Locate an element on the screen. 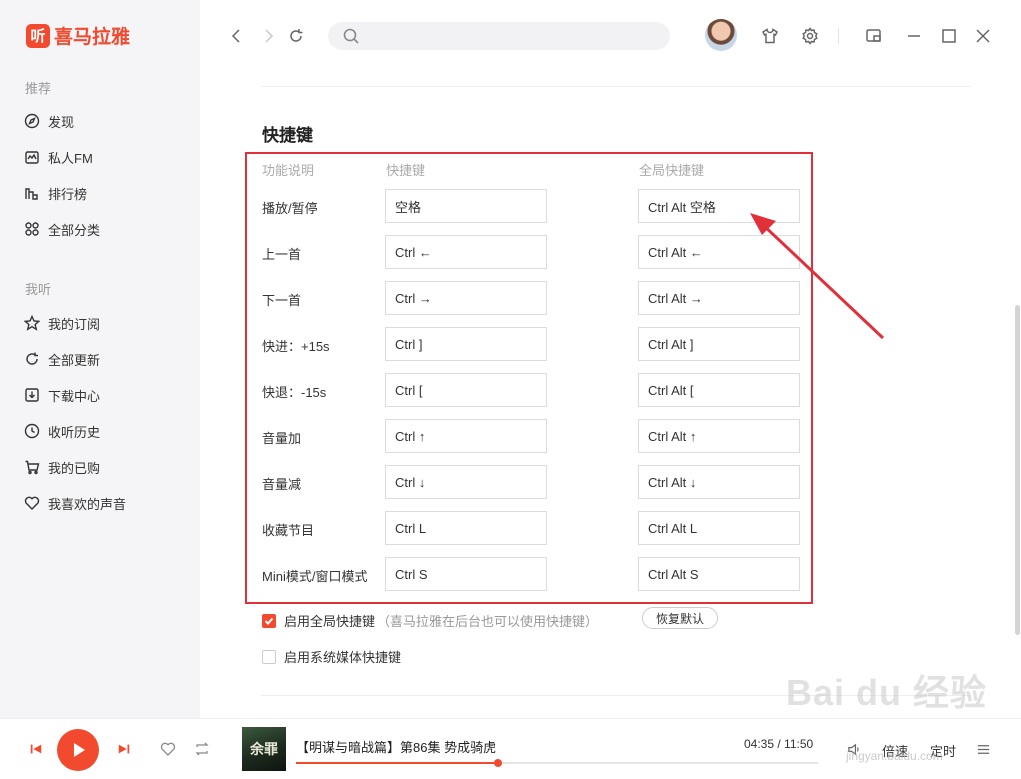  ranking-icon is located at coordinates (32, 193).